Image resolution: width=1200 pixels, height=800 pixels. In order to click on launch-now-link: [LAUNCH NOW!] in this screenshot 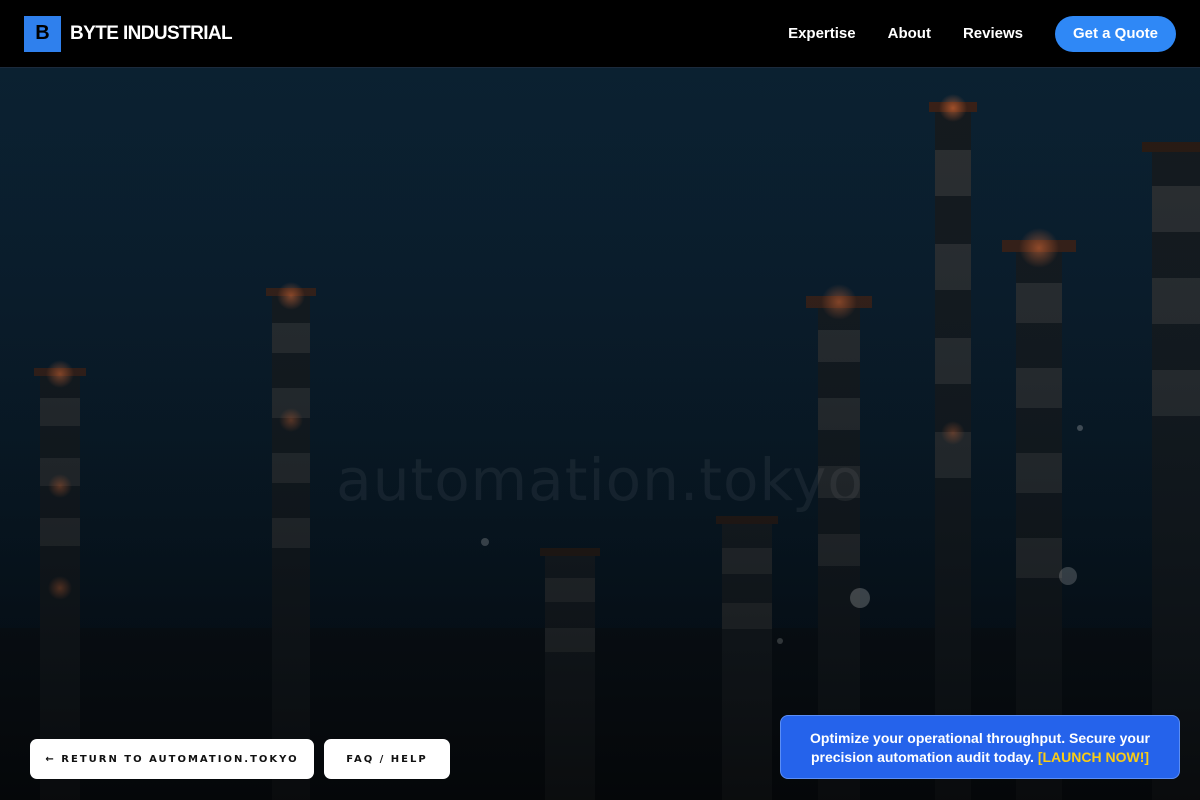, I will do `click(1093, 757)`.